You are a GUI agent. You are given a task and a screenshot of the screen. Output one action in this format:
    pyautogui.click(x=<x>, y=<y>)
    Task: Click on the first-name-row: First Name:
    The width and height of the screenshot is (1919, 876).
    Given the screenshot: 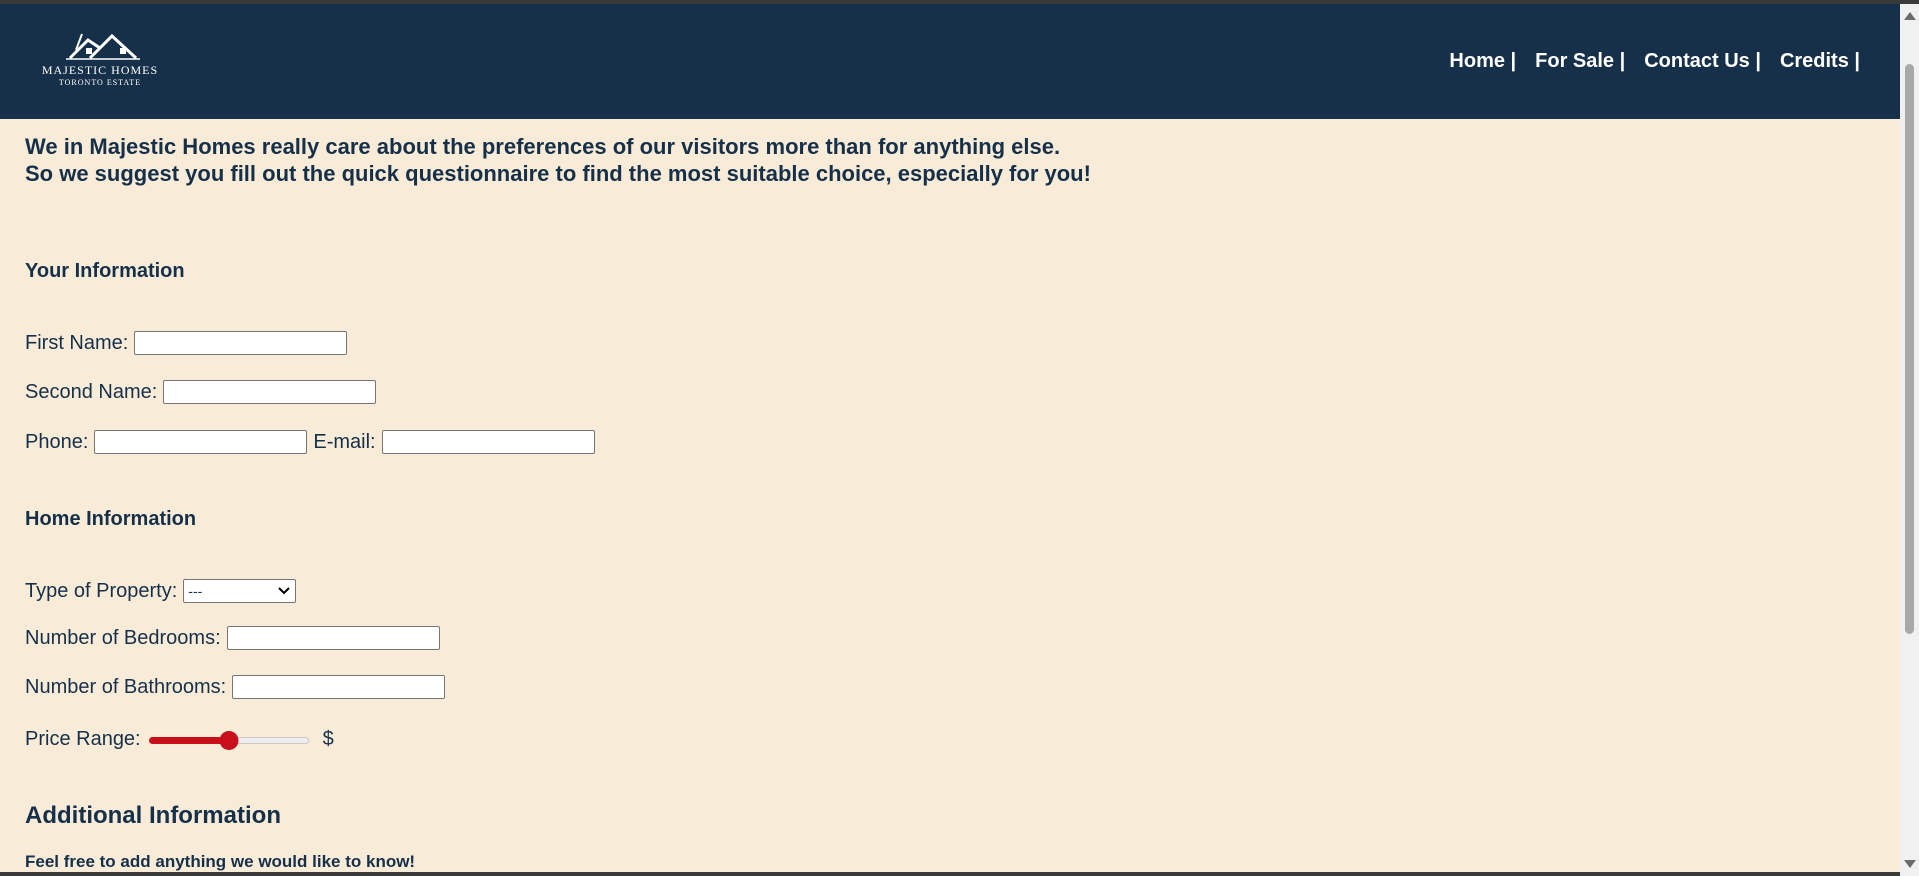 What is the action you would take?
    pyautogui.click(x=186, y=343)
    